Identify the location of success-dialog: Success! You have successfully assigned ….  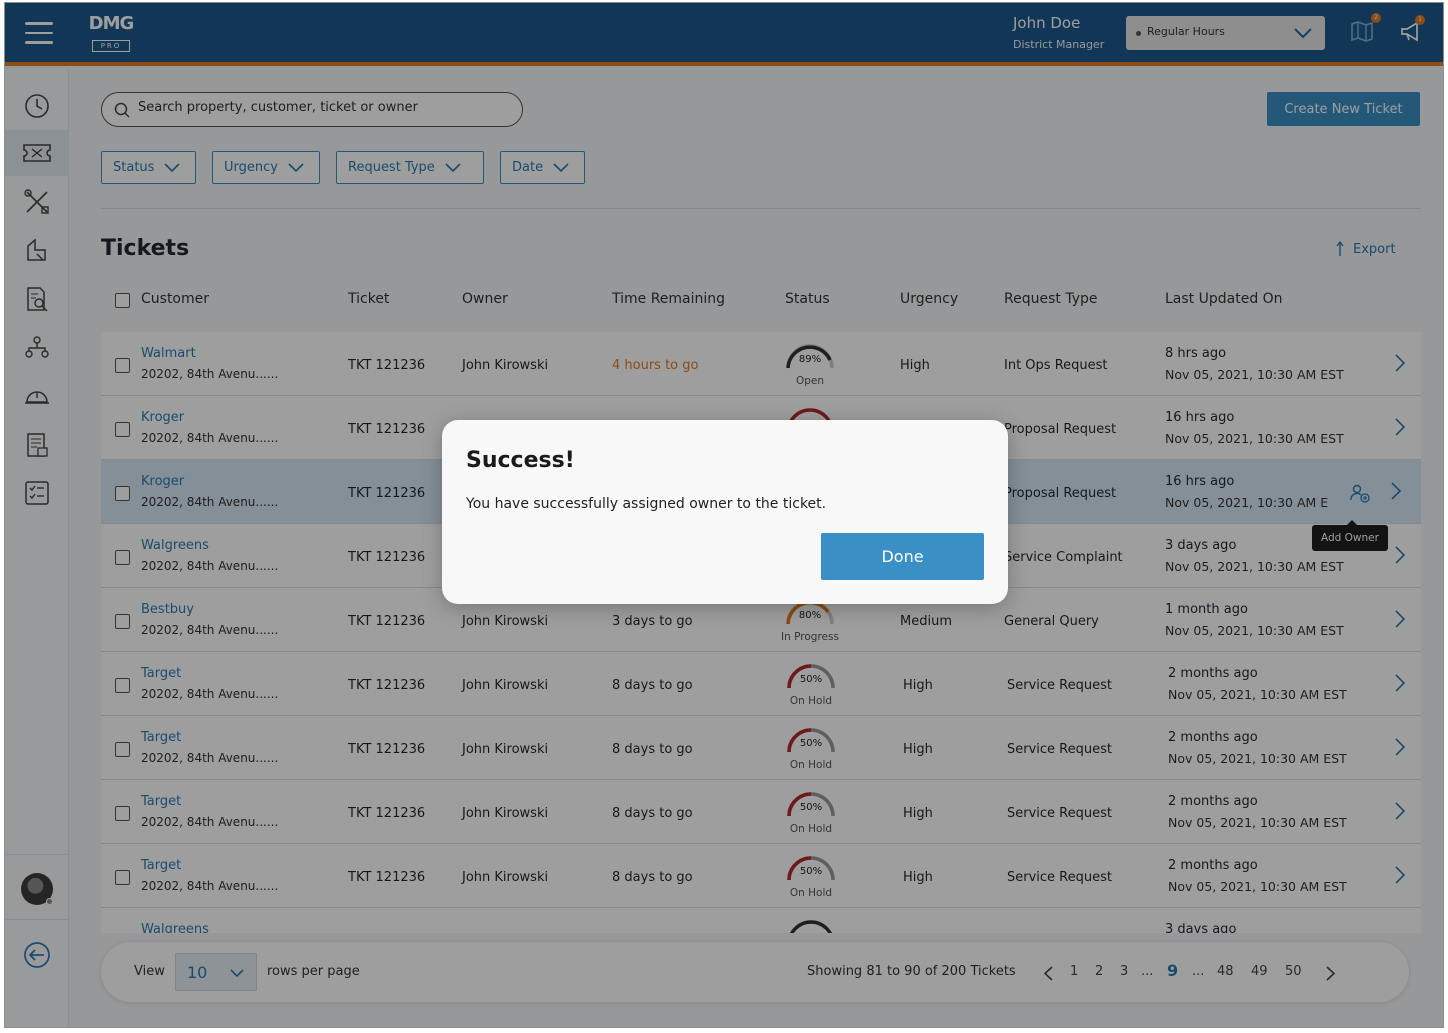
(725, 512).